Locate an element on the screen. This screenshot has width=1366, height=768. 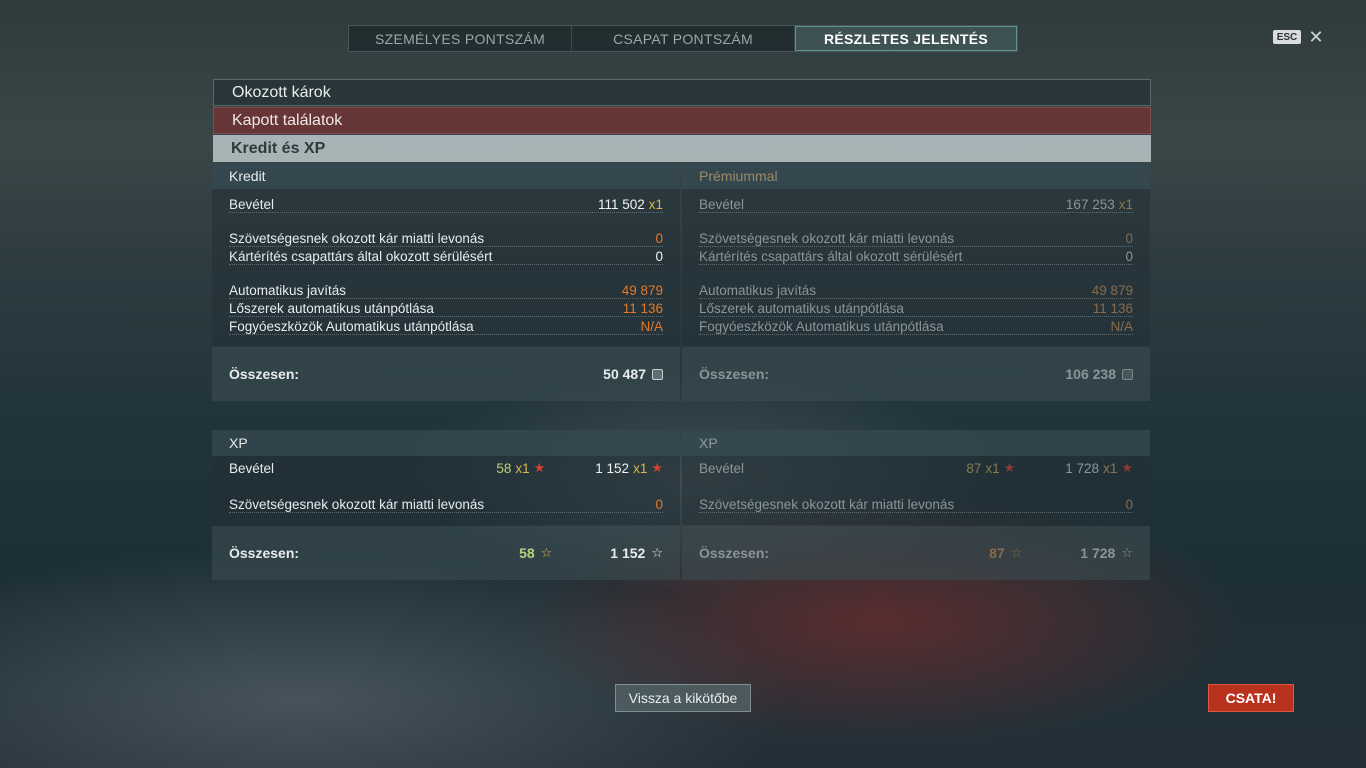
section-hits-received: Kapott találatok is located at coordinates (682, 120).